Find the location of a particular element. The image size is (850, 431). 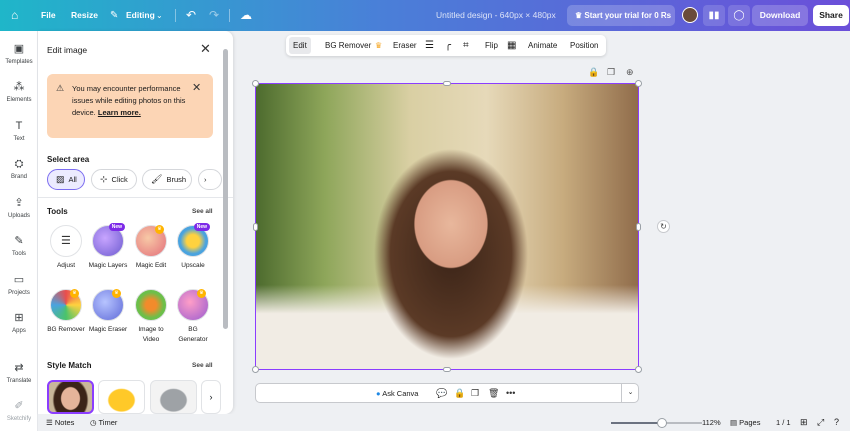

timer-button: ◷ Timer is located at coordinates (103, 422).